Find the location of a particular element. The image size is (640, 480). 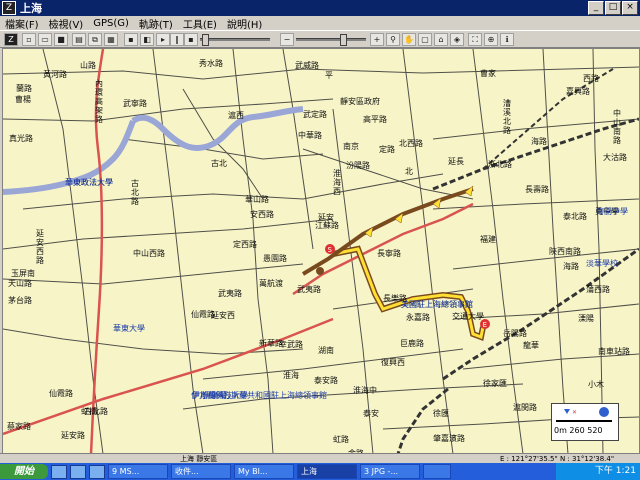

street-label: 長壽路 is located at coordinates (537, 189).